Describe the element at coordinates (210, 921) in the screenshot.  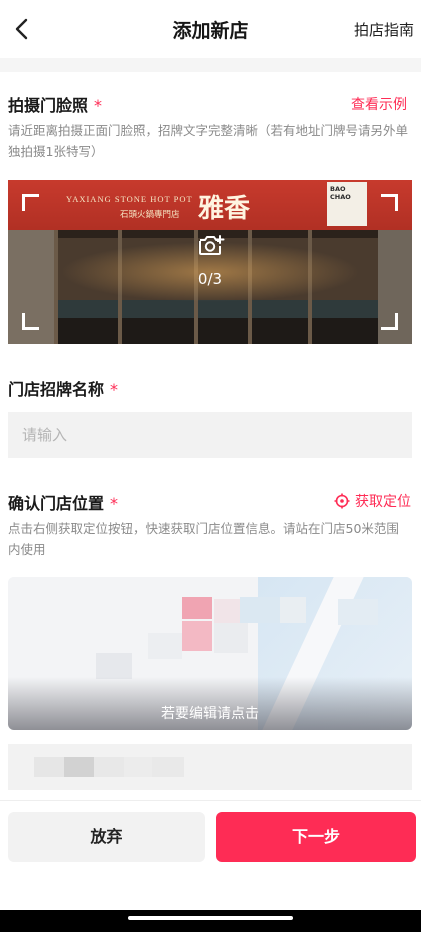
I see `system-navigation-bar` at that location.